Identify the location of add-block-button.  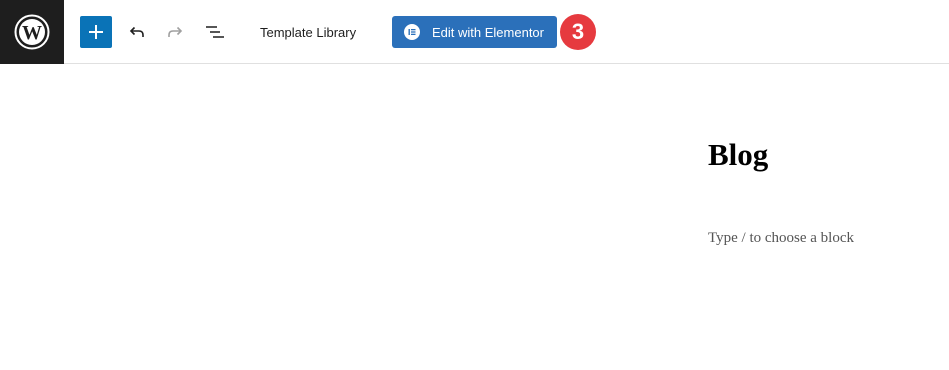
(96, 32).